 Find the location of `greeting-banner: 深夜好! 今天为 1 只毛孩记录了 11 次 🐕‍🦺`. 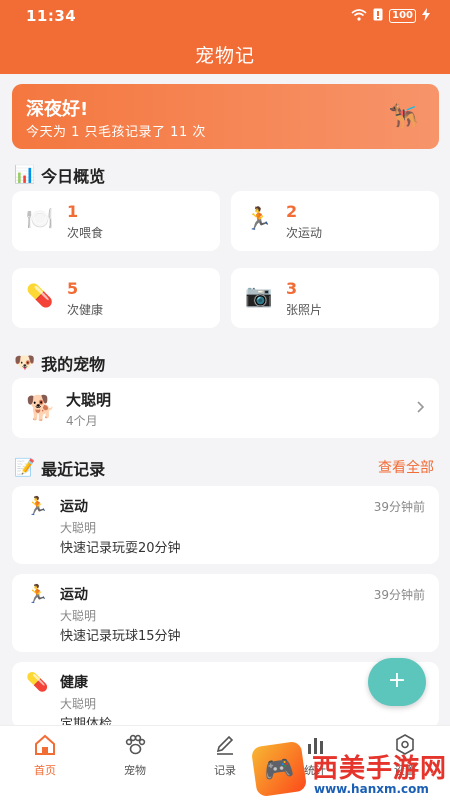

greeting-banner: 深夜好! 今天为 1 只毛孩记录了 11 次 🐕‍🦺 is located at coordinates (225, 116).